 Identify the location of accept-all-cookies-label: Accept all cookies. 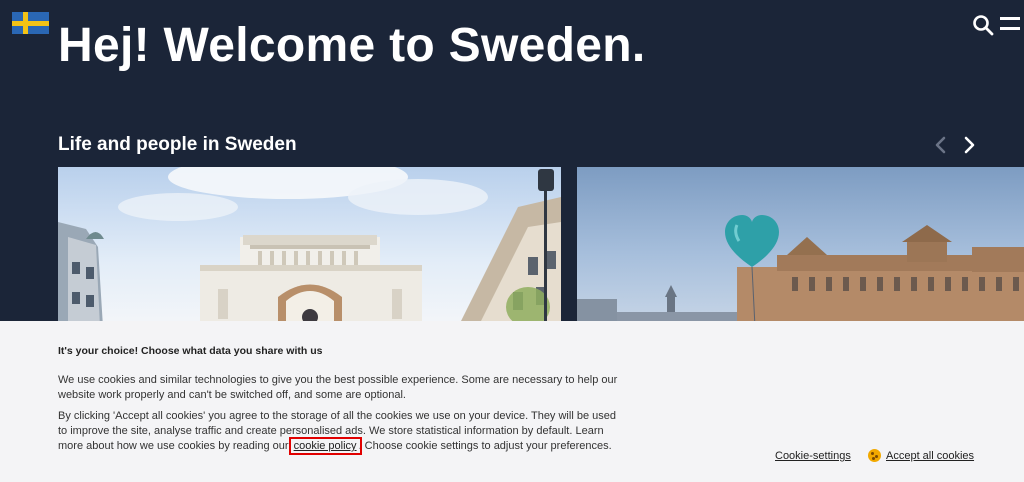
(930, 456).